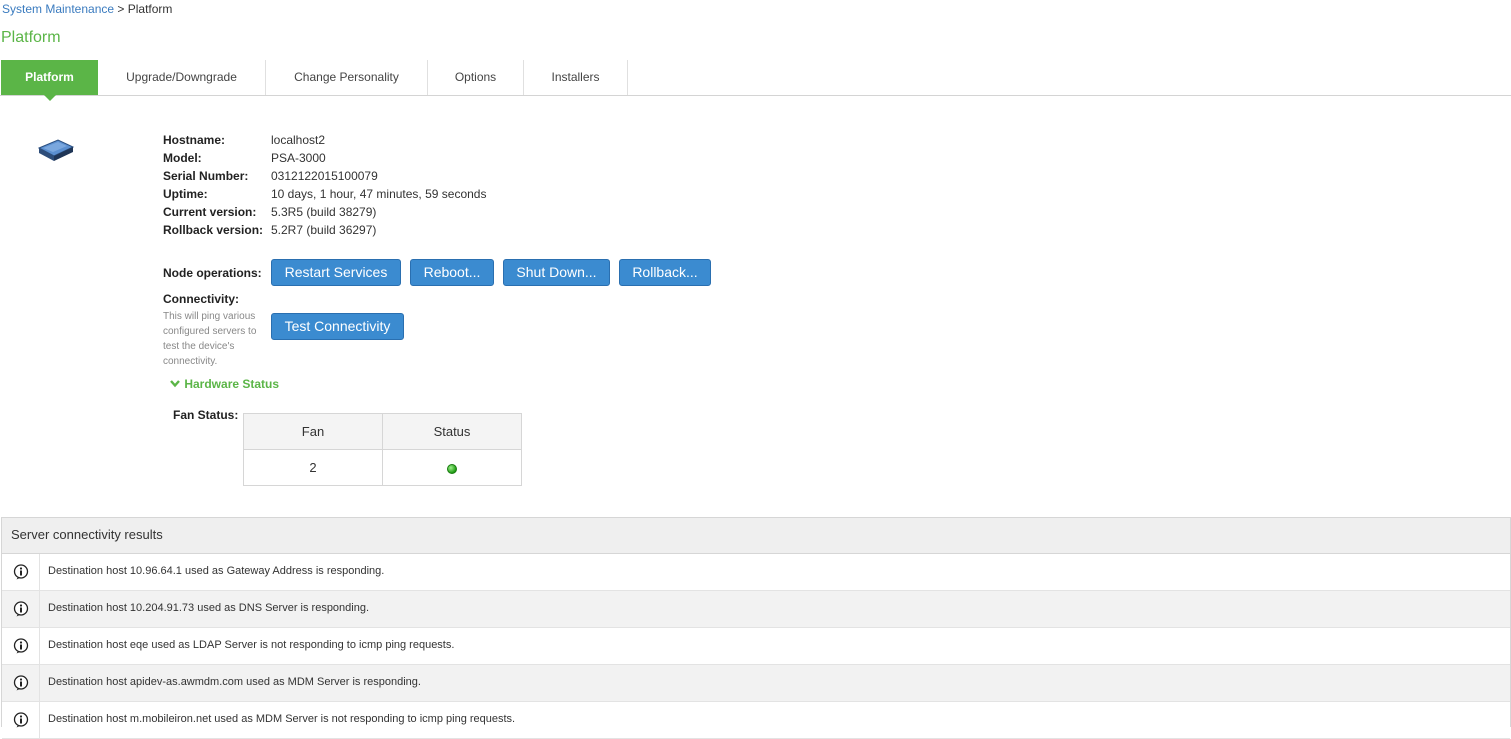  What do you see at coordinates (756, 536) in the screenshot?
I see `results-header: Server connectivity results` at bounding box center [756, 536].